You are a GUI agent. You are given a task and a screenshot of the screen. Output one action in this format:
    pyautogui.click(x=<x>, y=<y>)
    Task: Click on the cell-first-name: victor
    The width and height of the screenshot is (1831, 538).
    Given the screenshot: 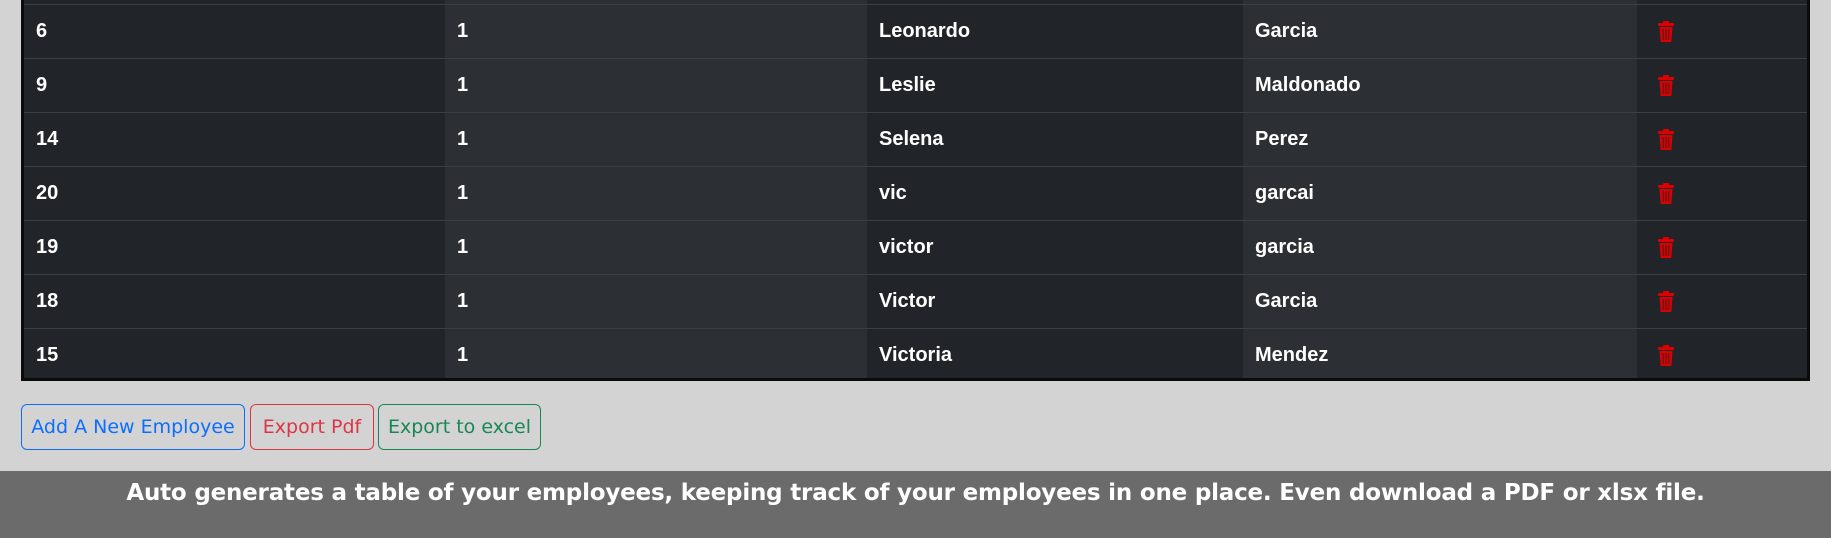 What is the action you would take?
    pyautogui.click(x=1055, y=247)
    